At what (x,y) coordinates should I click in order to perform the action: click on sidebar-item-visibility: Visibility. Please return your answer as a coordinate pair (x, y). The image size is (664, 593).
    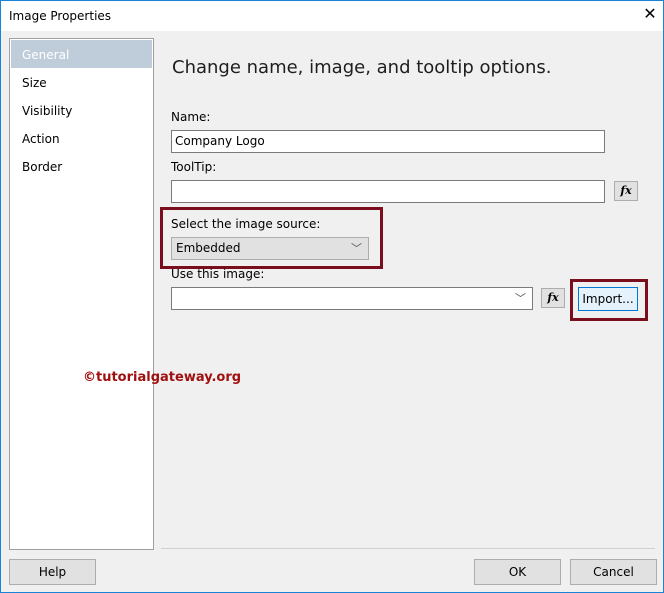
    Looking at the image, I should click on (81, 110).